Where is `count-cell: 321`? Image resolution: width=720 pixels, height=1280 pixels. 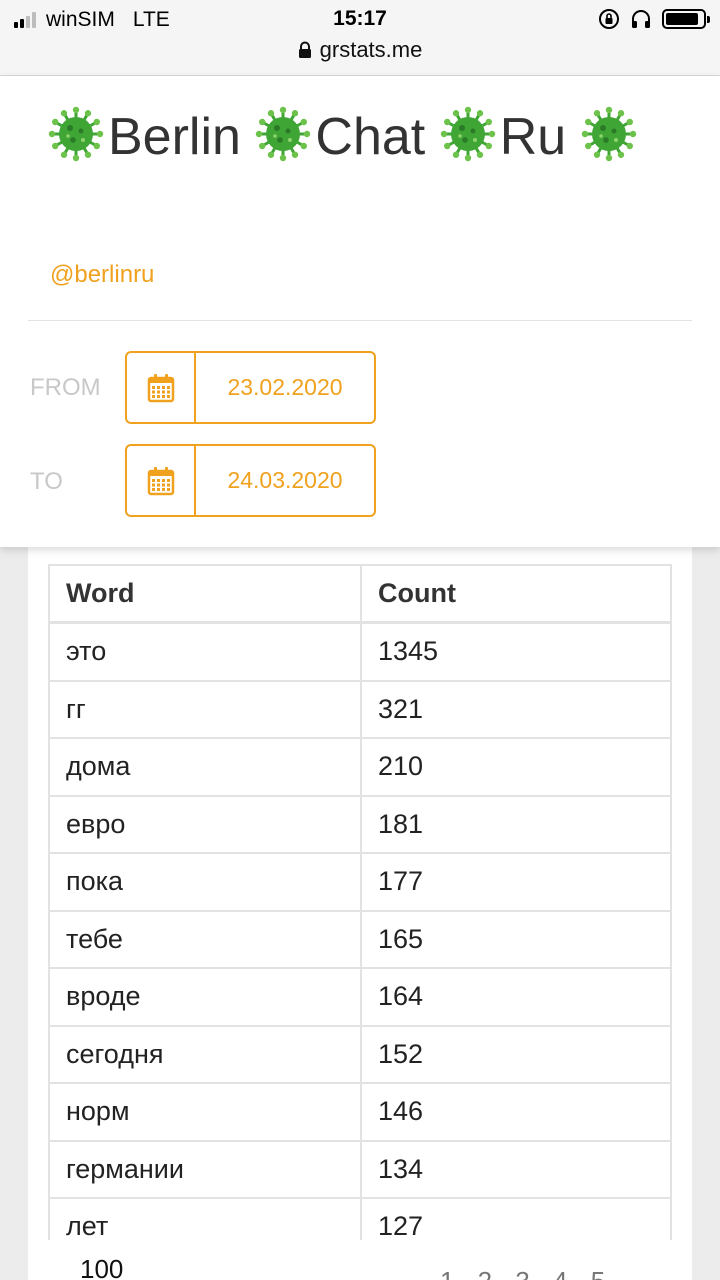 count-cell: 321 is located at coordinates (401, 708).